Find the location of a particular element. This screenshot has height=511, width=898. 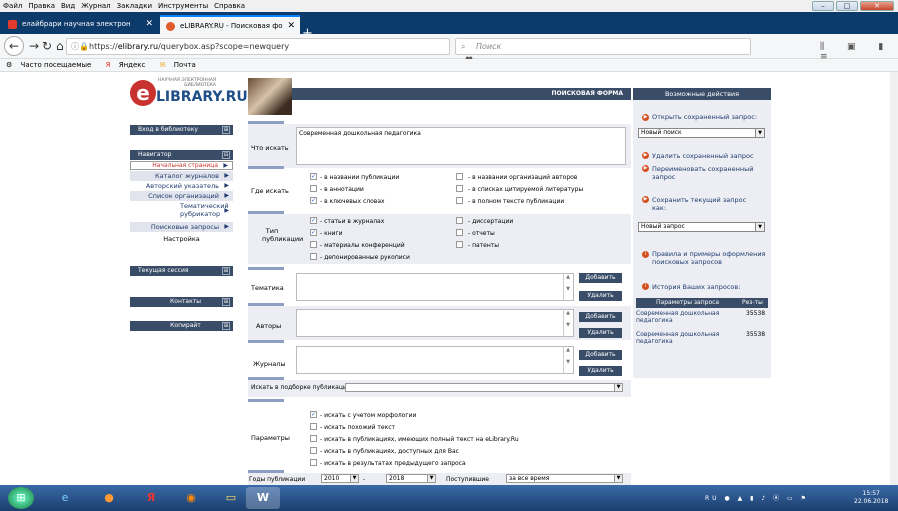

type-label: Тип публикации is located at coordinates (283, 235).